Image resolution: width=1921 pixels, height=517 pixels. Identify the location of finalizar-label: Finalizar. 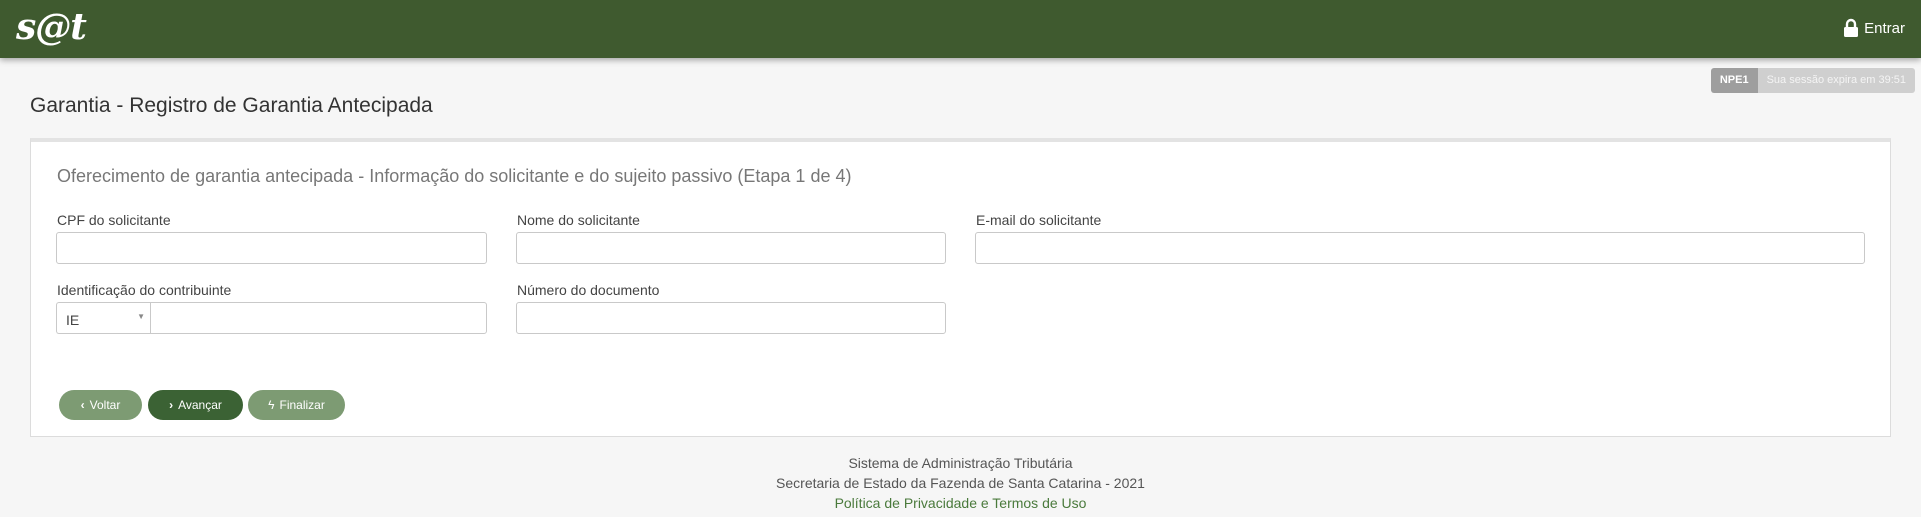
(302, 405).